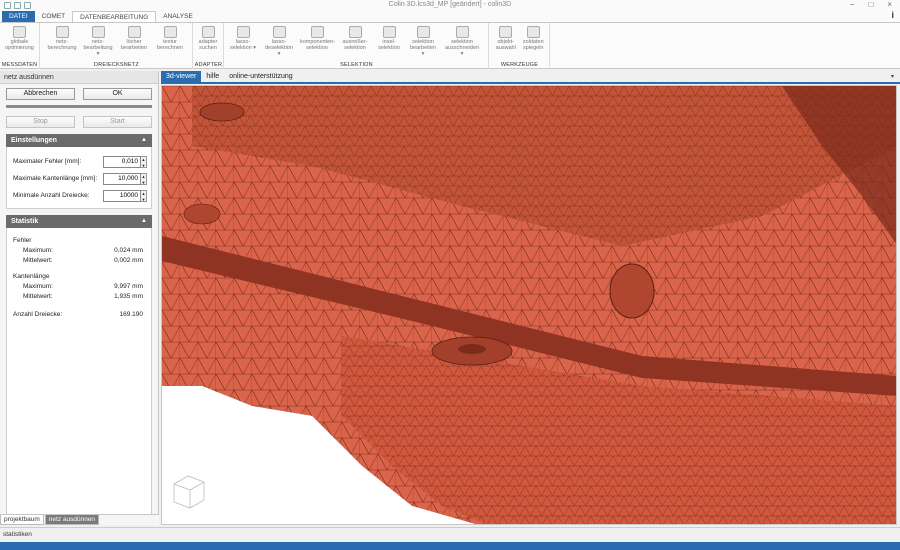 The height and width of the screenshot is (550, 900). Describe the element at coordinates (462, 32) in the screenshot. I see `scissors-icon` at that location.